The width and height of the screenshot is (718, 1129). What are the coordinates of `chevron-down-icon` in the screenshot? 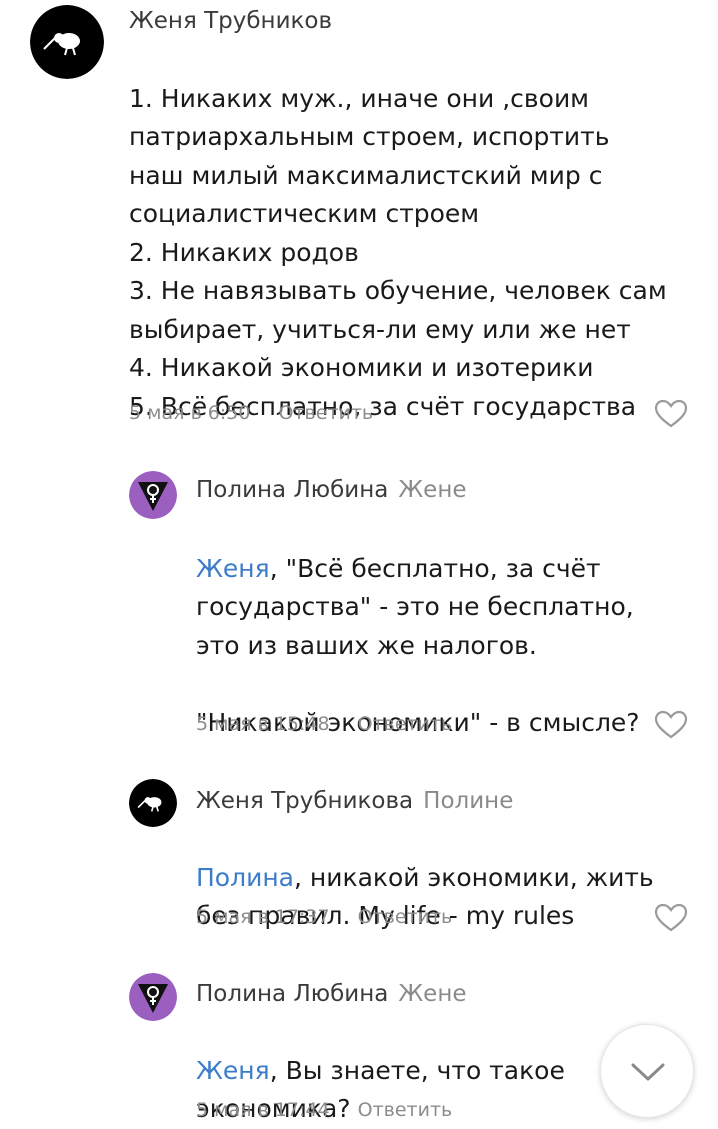 It's located at (648, 1072).